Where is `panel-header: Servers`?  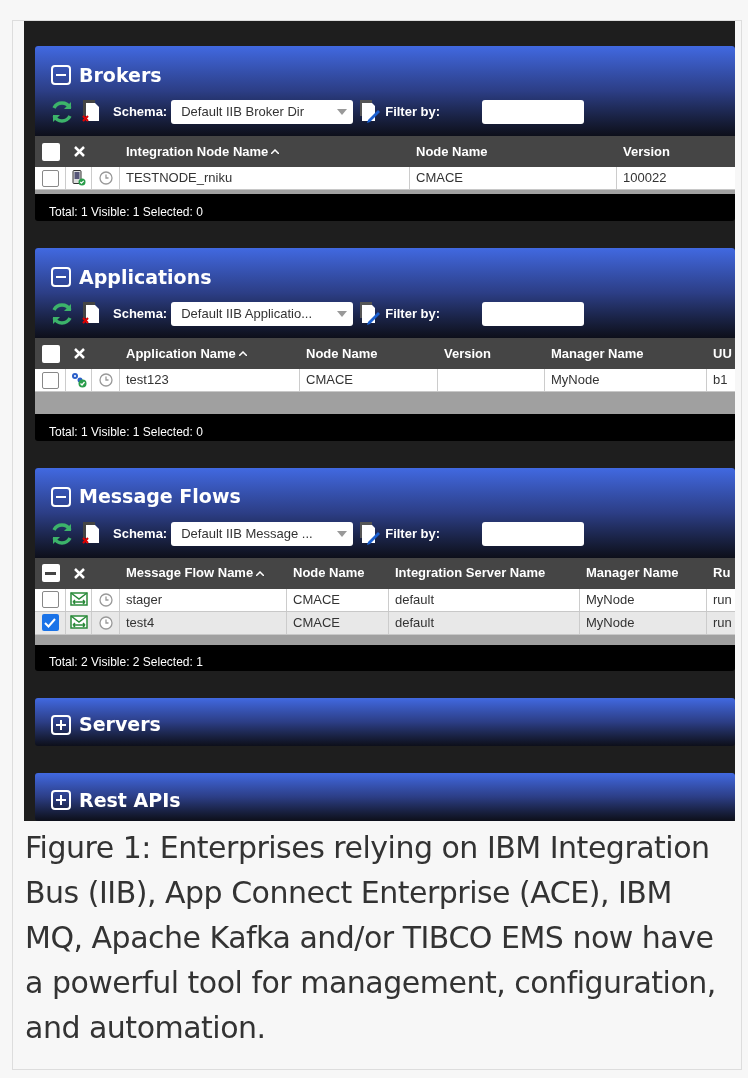 panel-header: Servers is located at coordinates (385, 721).